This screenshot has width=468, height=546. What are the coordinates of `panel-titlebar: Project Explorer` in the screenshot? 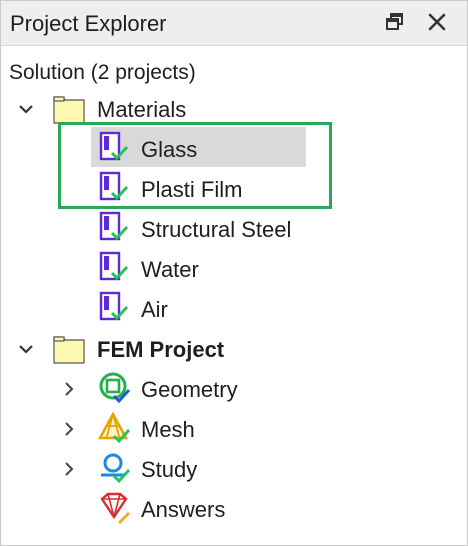 It's located at (234, 23).